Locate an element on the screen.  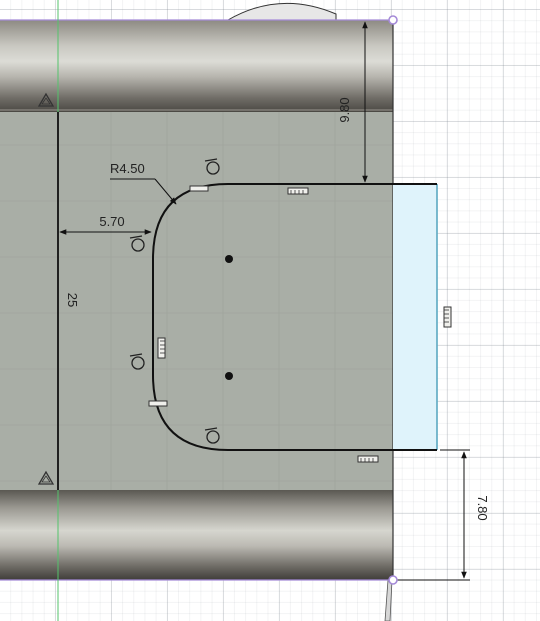
corner-point-top is located at coordinates (393, 20).